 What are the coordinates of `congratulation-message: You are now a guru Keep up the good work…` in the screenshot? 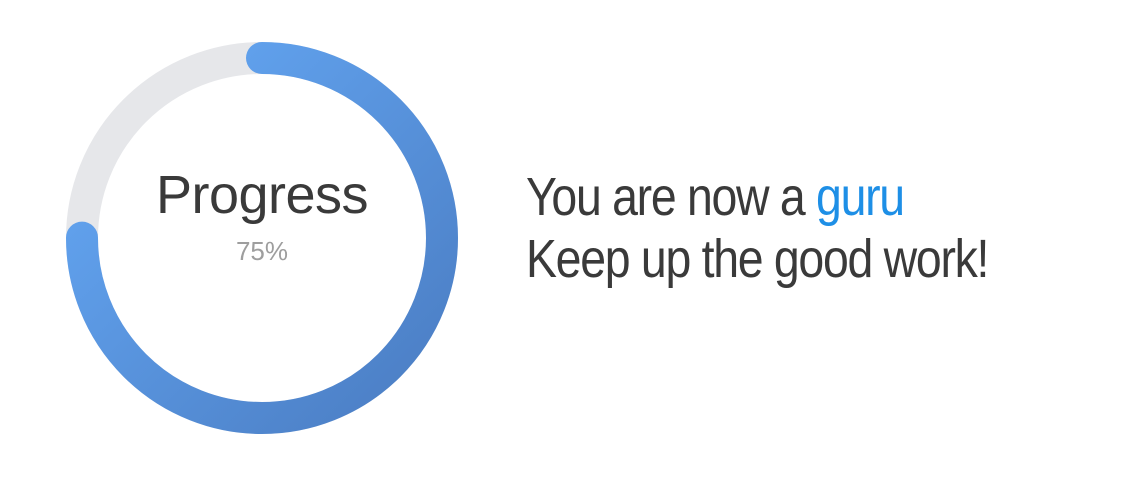 It's located at (757, 228).